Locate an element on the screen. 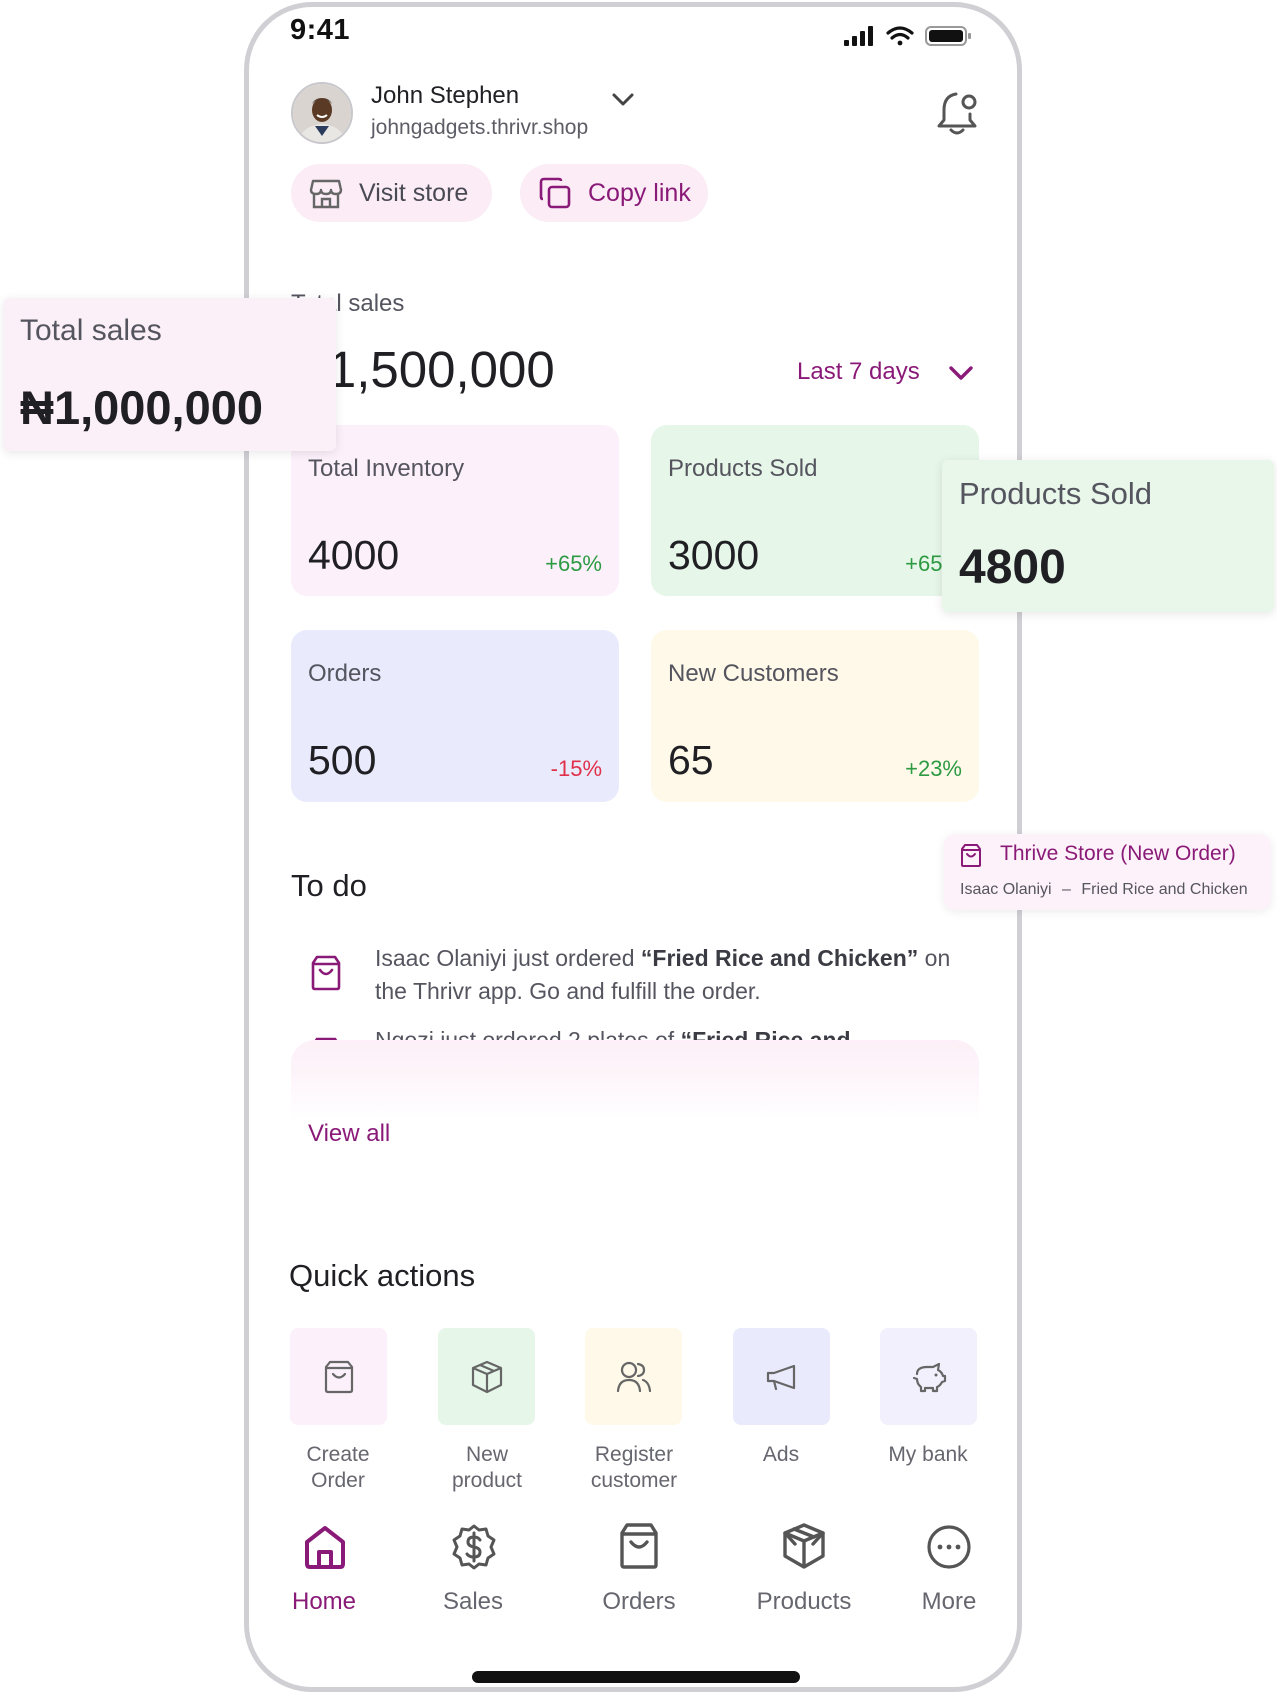 Image resolution: width=1277 pixels, height=1697 pixels. stat-change: +65% is located at coordinates (573, 563).